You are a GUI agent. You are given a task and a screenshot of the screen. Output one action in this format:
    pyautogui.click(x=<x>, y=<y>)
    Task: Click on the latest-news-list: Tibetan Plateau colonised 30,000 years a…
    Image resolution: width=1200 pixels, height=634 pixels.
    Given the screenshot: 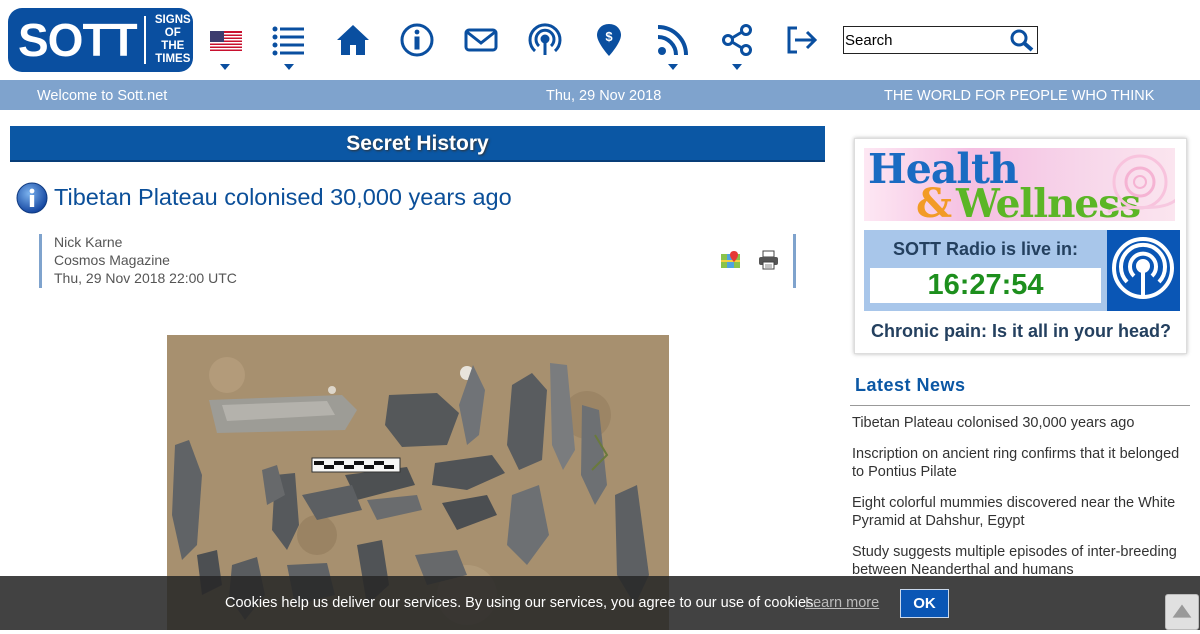 What is the action you would take?
    pyautogui.click(x=1019, y=503)
    